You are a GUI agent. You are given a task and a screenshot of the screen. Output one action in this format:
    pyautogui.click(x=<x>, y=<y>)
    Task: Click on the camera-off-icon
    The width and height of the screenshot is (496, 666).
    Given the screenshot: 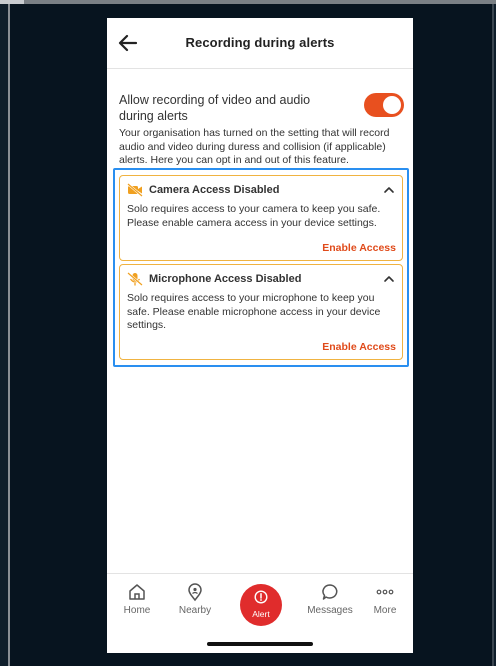 What is the action you would take?
    pyautogui.click(x=135, y=190)
    